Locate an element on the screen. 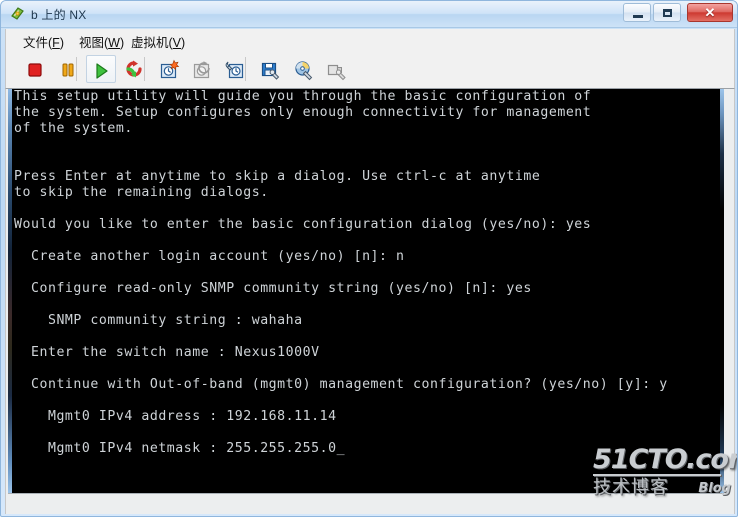 The width and height of the screenshot is (738, 517). manage-snapshots-button is located at coordinates (235, 69).